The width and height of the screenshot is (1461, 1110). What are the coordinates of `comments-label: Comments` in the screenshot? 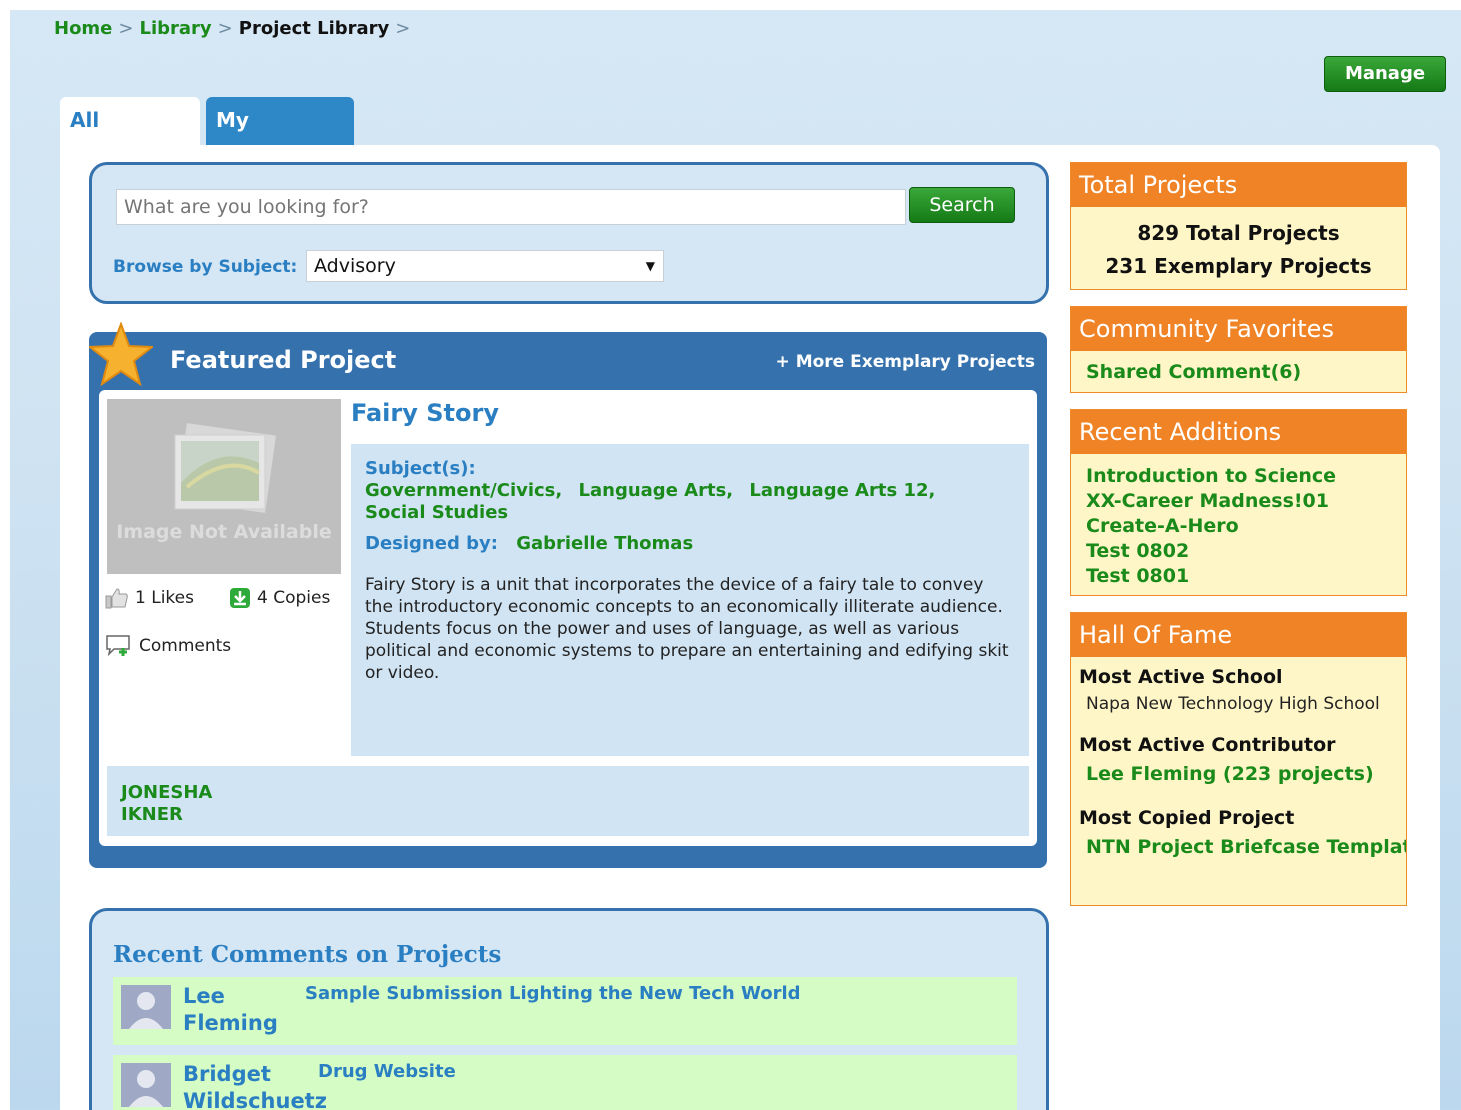 It's located at (185, 646).